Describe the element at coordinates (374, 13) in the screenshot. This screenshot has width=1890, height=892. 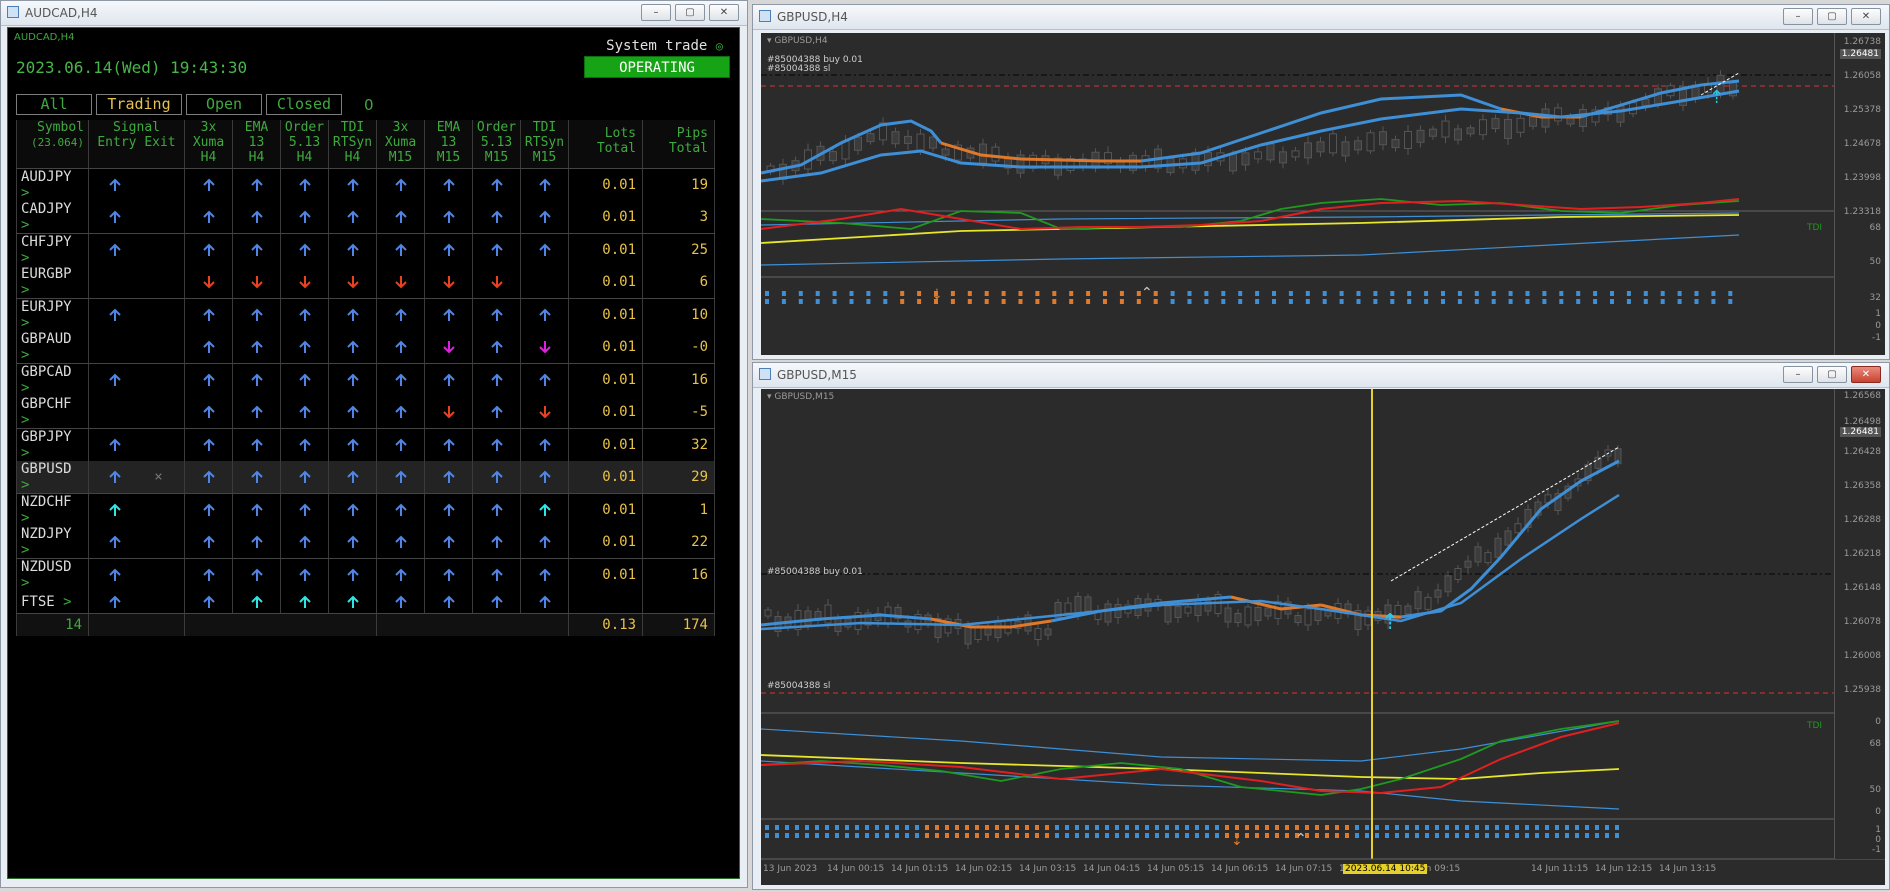
I see `dashboard-titlebar: AUDCAD,H4 – ▢ ✕` at that location.